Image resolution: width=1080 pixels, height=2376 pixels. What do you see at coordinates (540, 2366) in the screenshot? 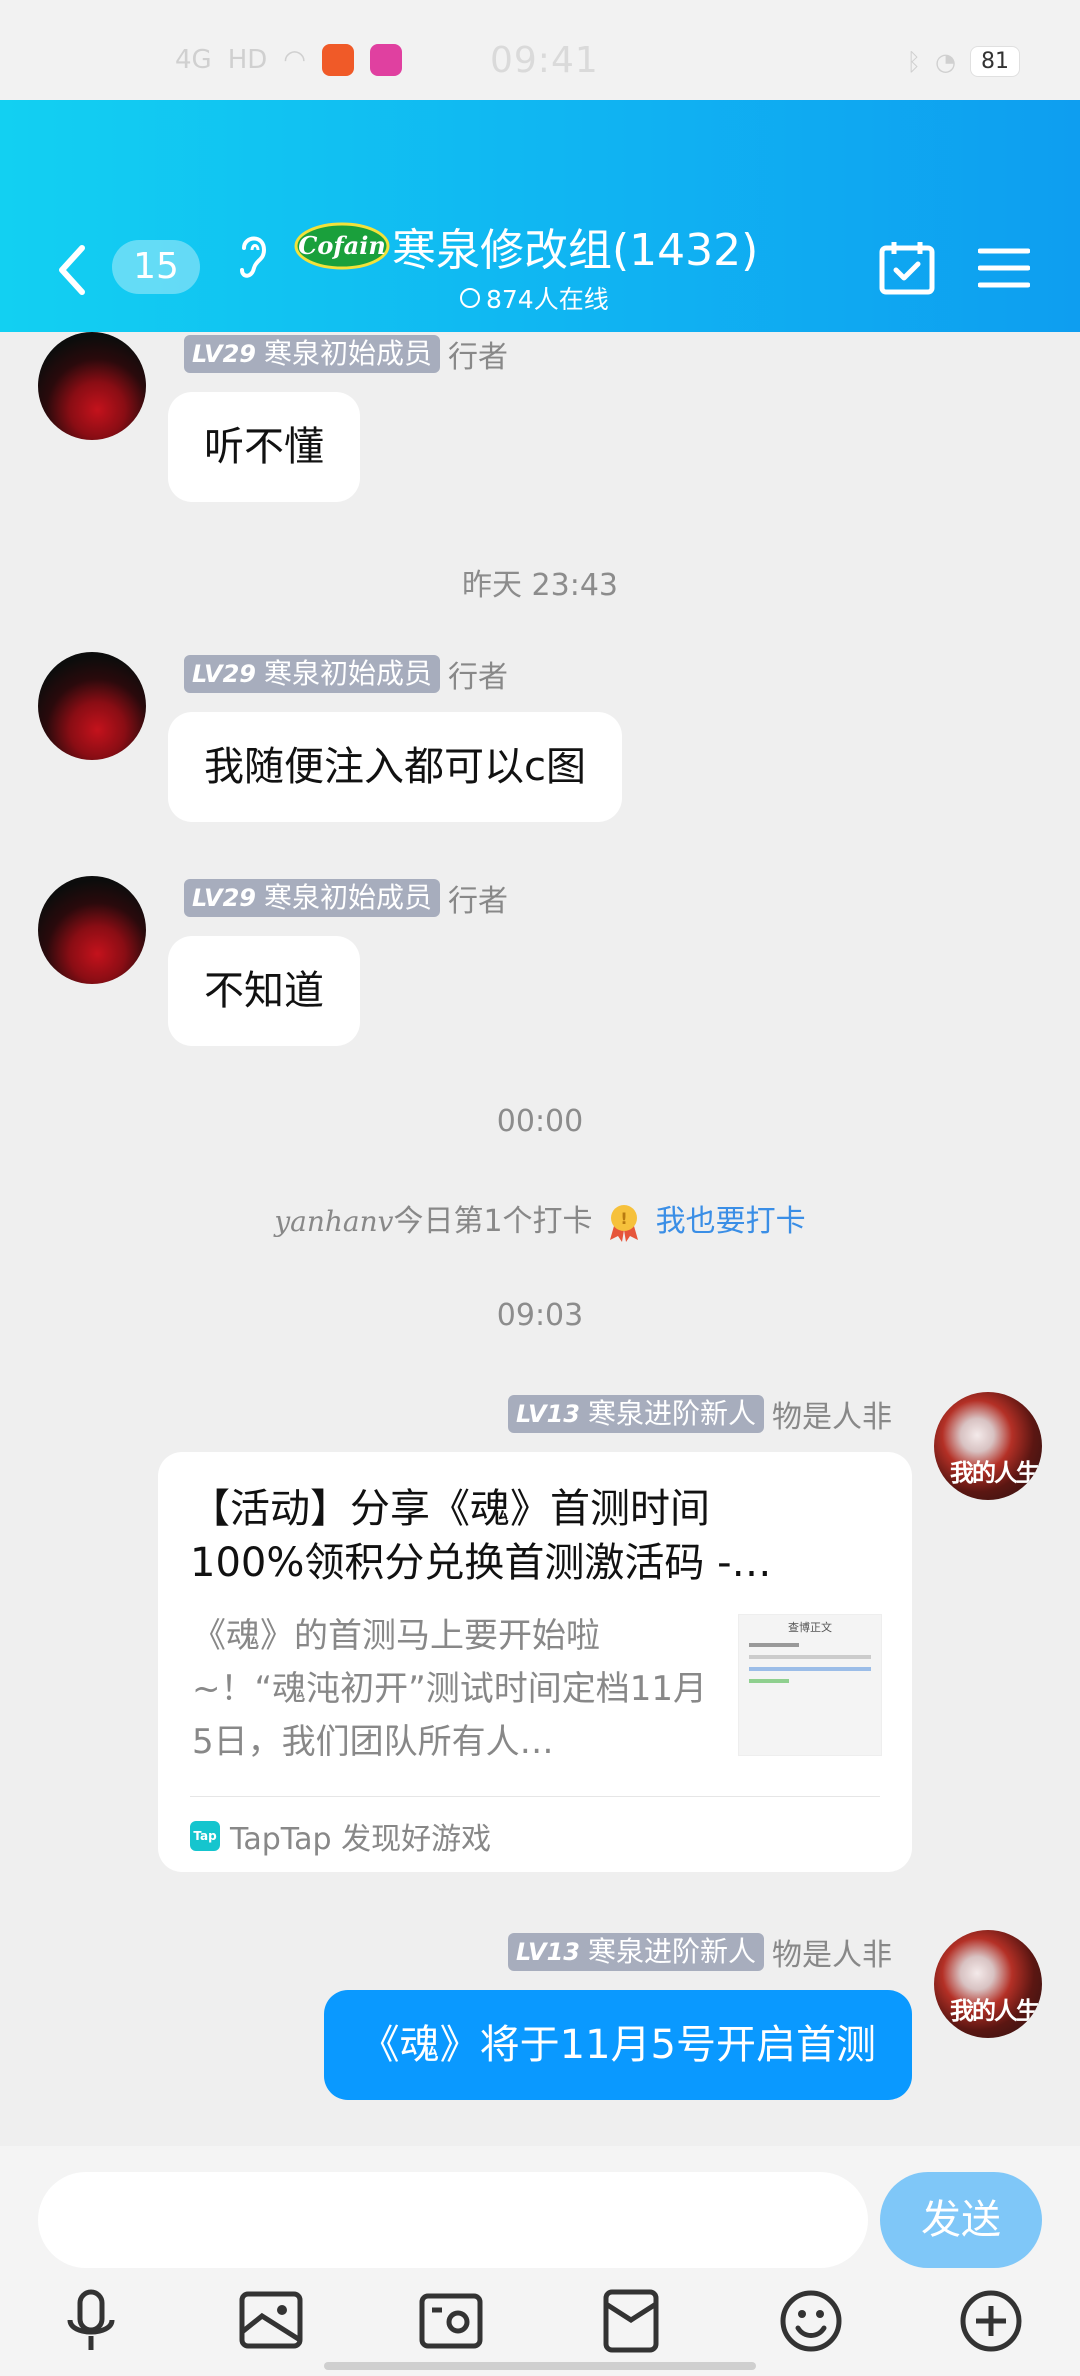
I see `home-indicator` at bounding box center [540, 2366].